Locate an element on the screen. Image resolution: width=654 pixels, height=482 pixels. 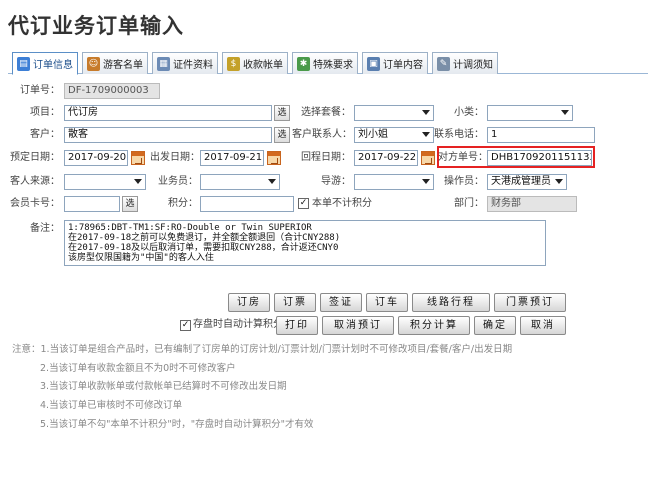
remark-label: 备注： is located at coordinates (45, 228).